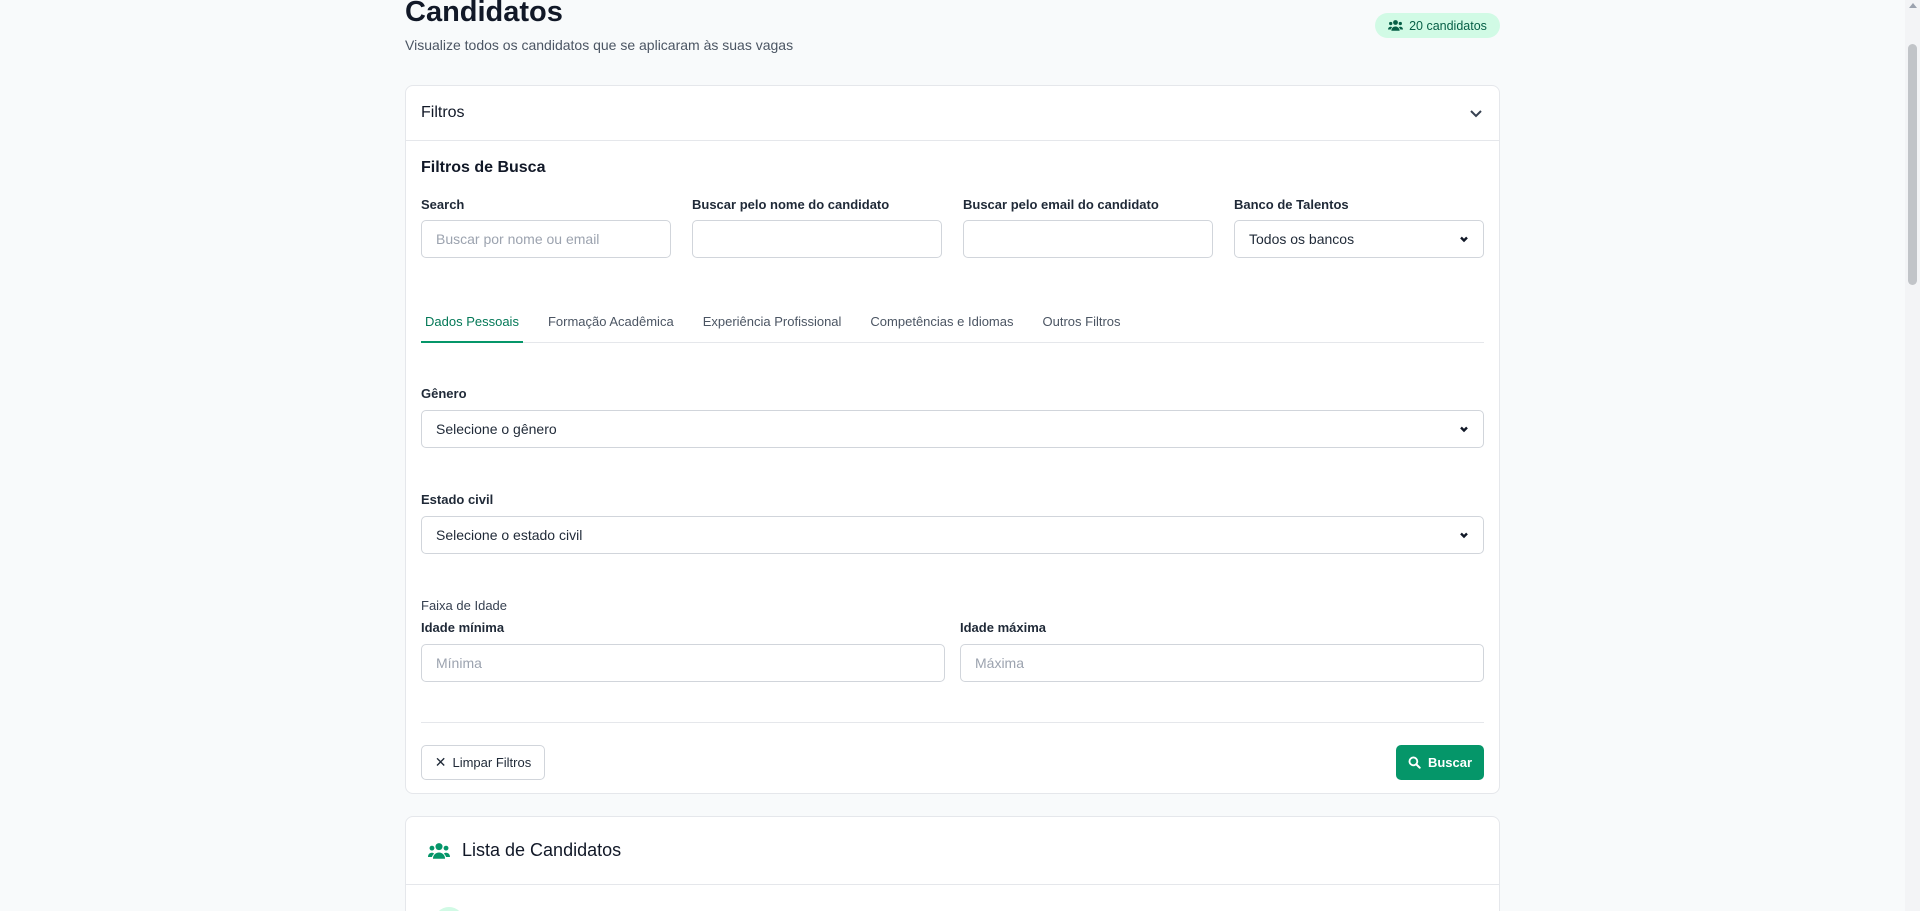 This screenshot has height=911, width=1920. Describe the element at coordinates (1082, 322) in the screenshot. I see `tab-outros-filtros: Outros Filtros` at that location.